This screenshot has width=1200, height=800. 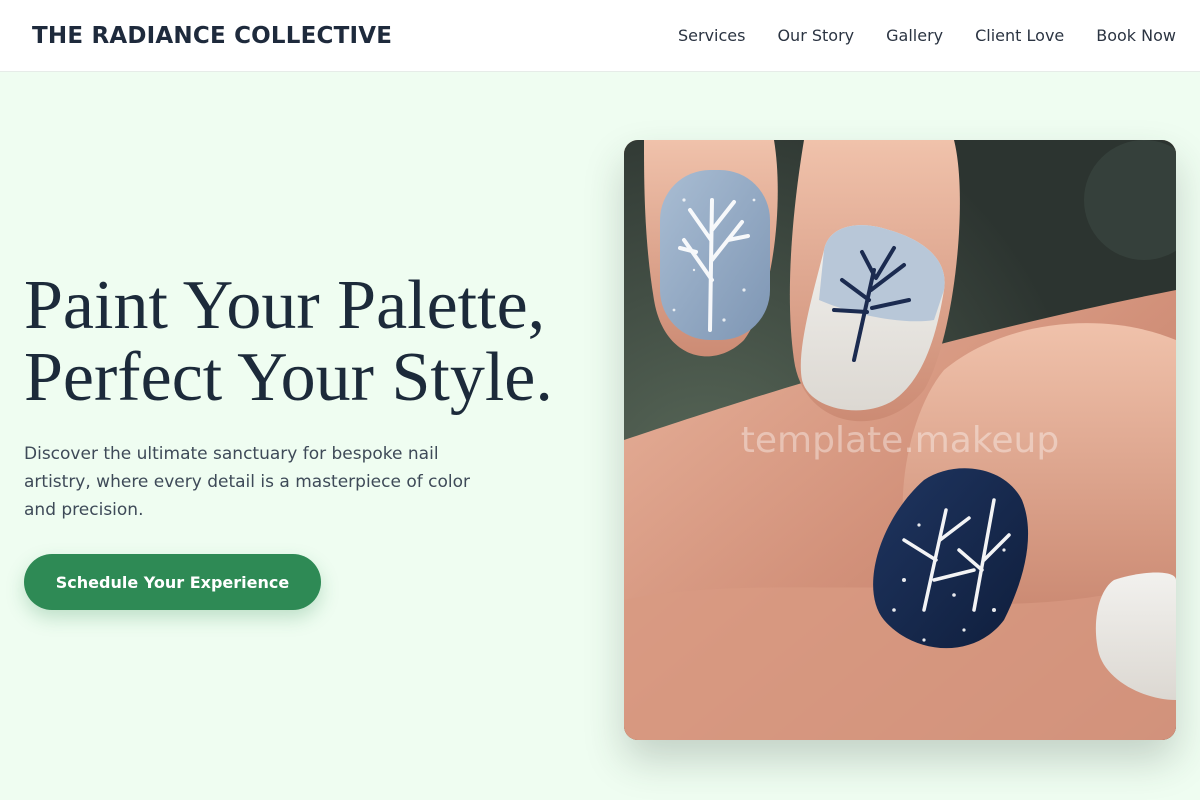 I want to click on schedule-experience-button: Schedule Your Experience, so click(x=172, y=582).